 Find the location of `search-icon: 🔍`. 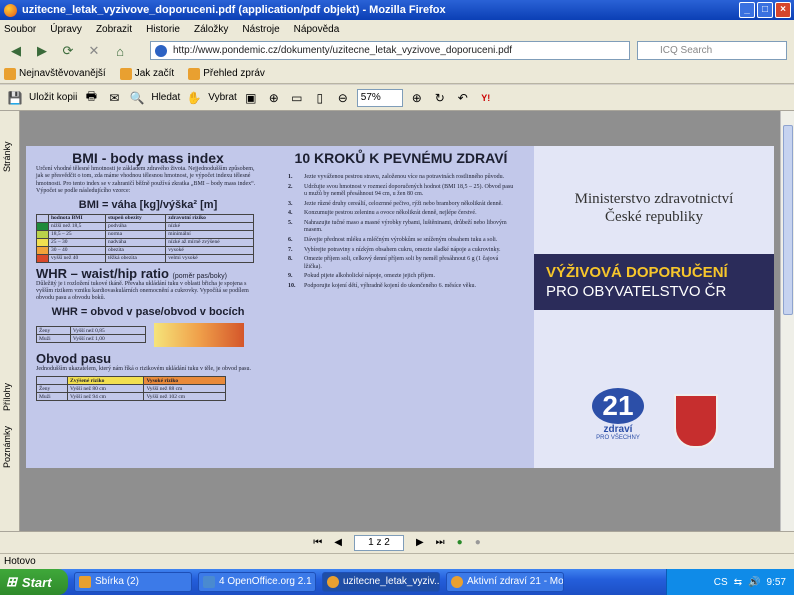

search-icon: 🔍 is located at coordinates (137, 98).